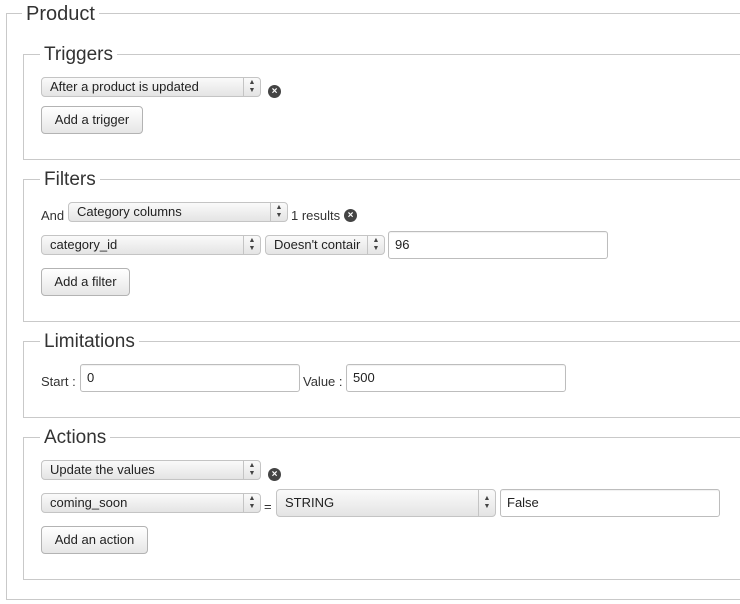  Describe the element at coordinates (386, 503) in the screenshot. I see `action-type-select: STRING ▲ ▼` at that location.